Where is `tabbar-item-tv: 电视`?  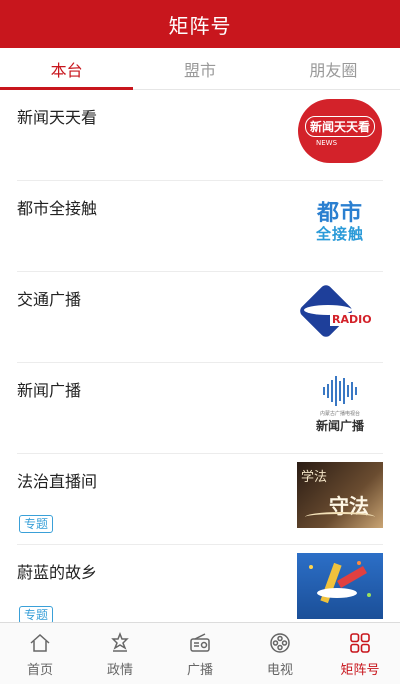
tabbar-item-tv: 电视 is located at coordinates (280, 653).